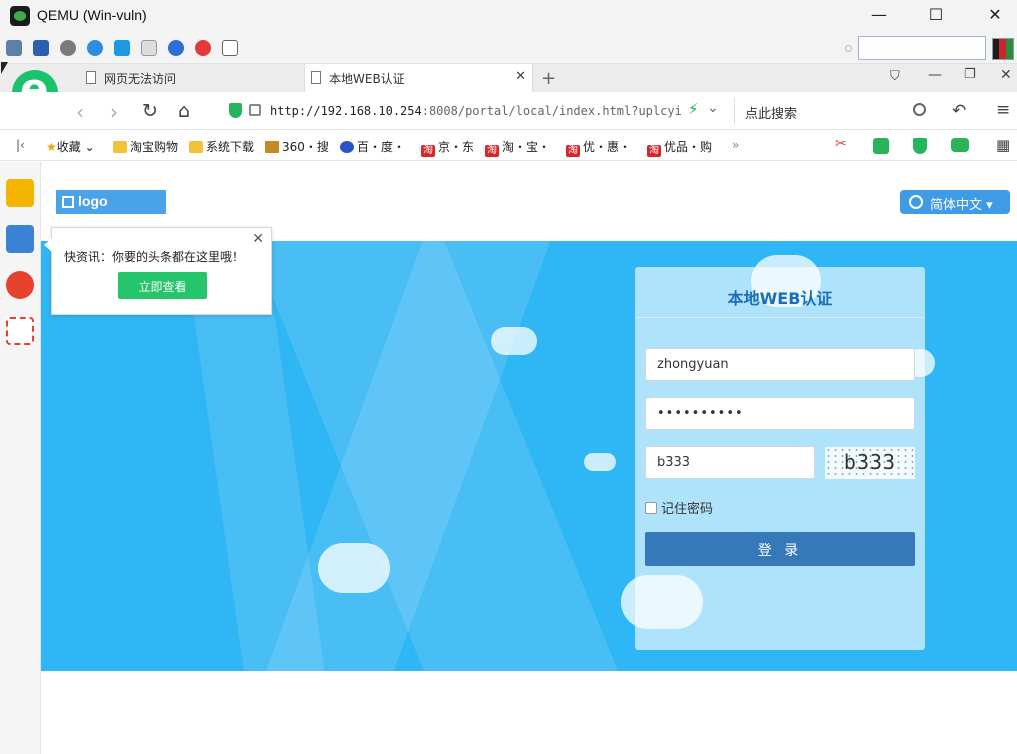 The image size is (1017, 754). What do you see at coordinates (520, 76) in the screenshot?
I see `tab-close-icon: ✕` at bounding box center [520, 76].